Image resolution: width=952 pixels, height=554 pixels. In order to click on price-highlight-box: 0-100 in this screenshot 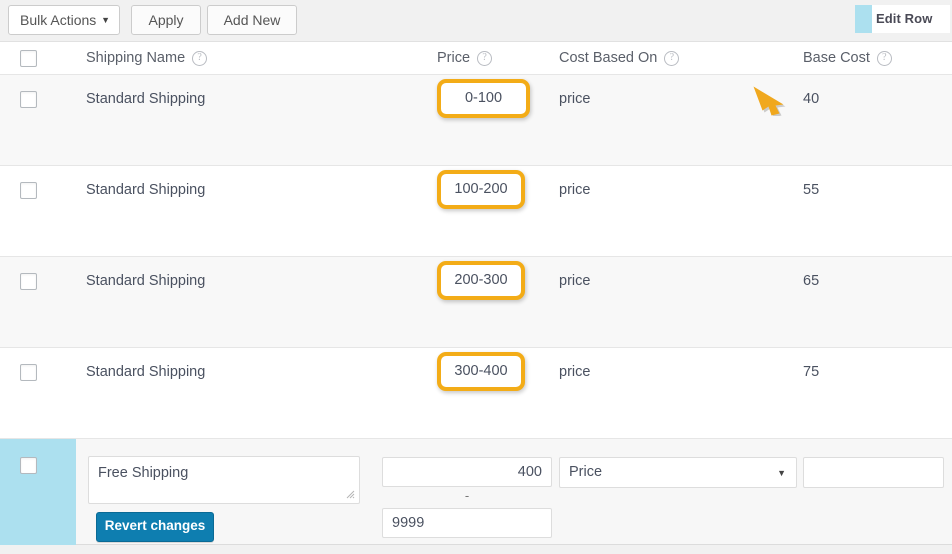, I will do `click(483, 98)`.